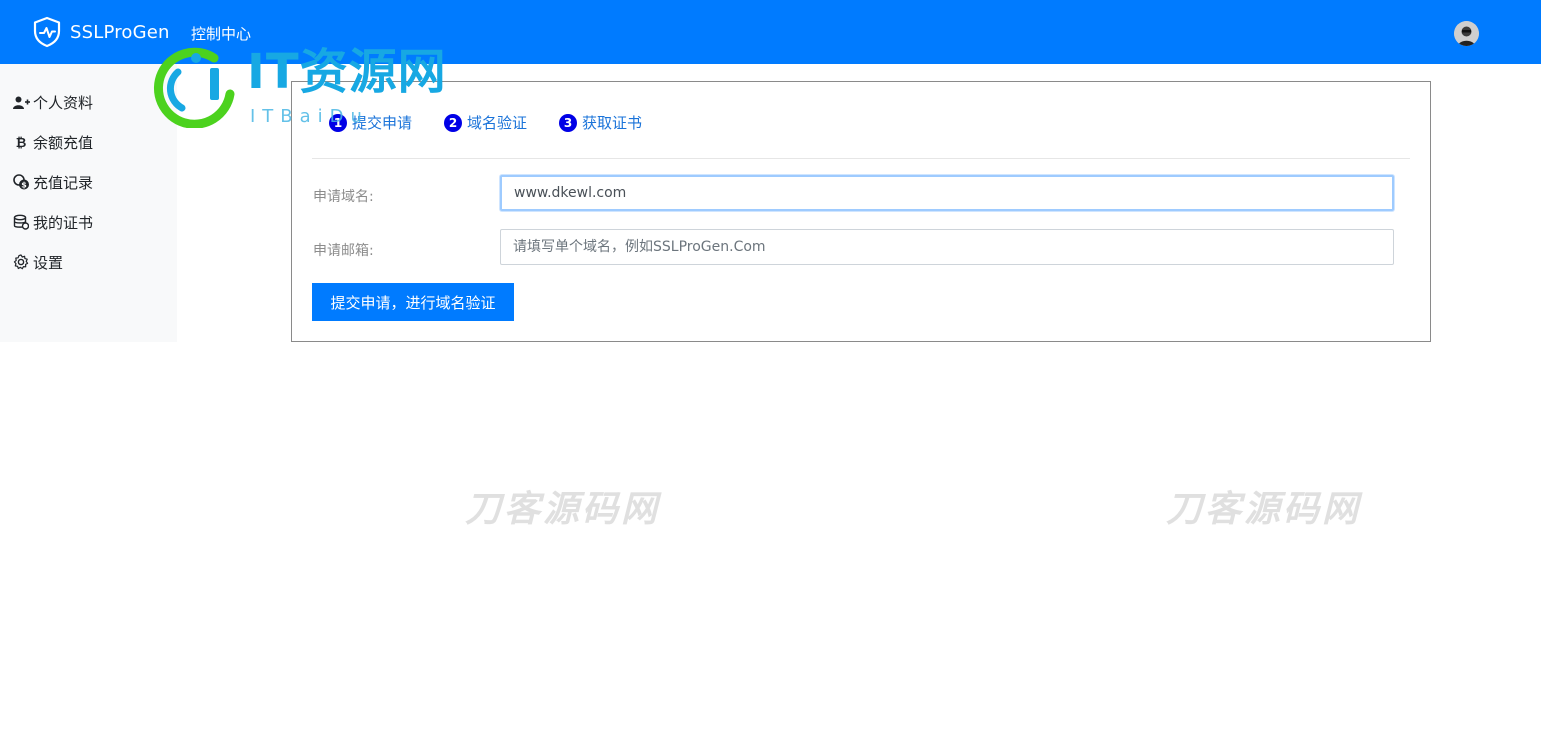 Image resolution: width=1541 pixels, height=743 pixels. I want to click on brand: SSLProGen, so click(101, 32).